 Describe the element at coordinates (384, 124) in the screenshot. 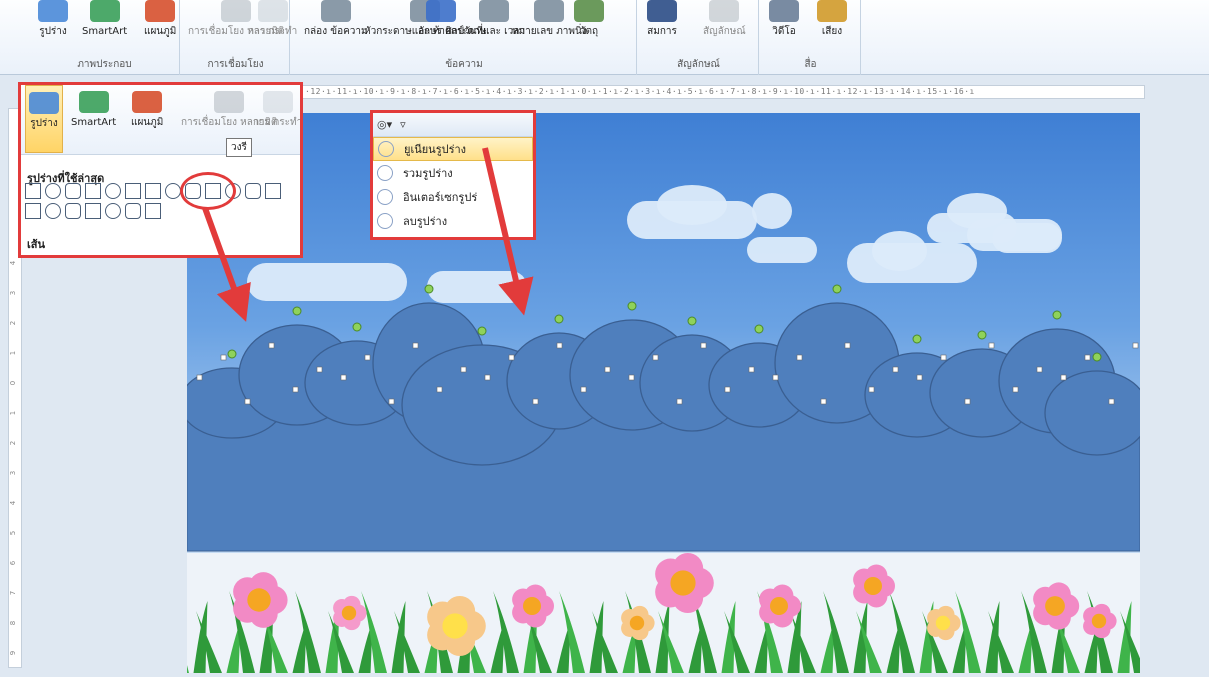

I see `merge-shapes-dropdown-icon: ◎▾` at that location.